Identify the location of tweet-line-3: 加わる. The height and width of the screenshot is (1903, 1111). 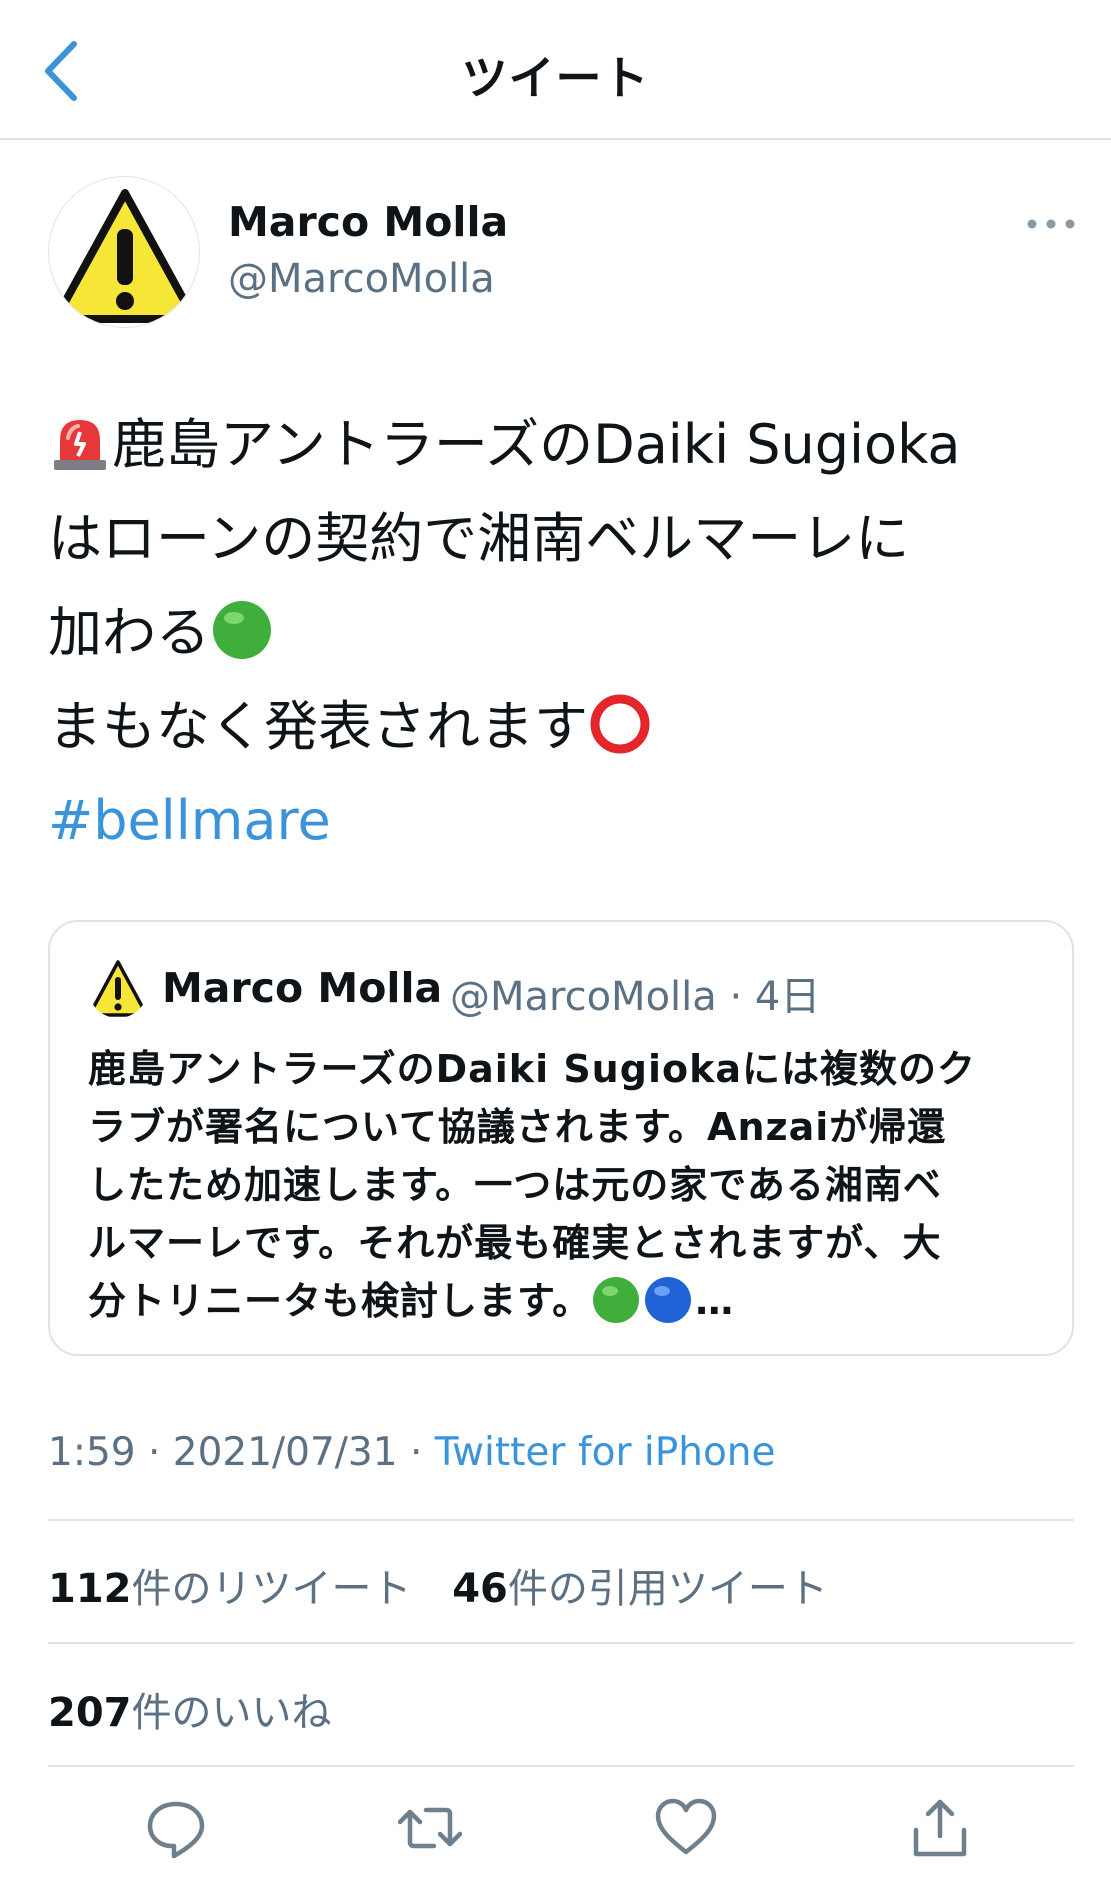
(568, 633).